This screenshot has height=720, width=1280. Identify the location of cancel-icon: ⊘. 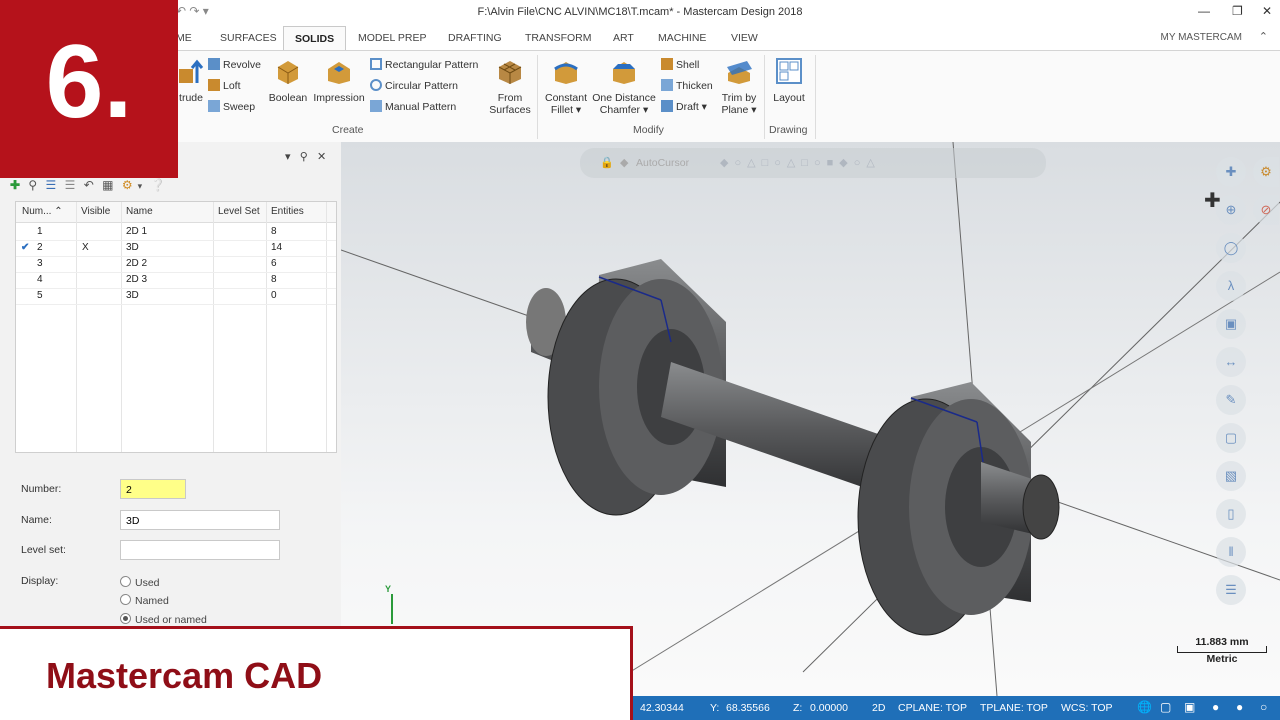
(1266, 210).